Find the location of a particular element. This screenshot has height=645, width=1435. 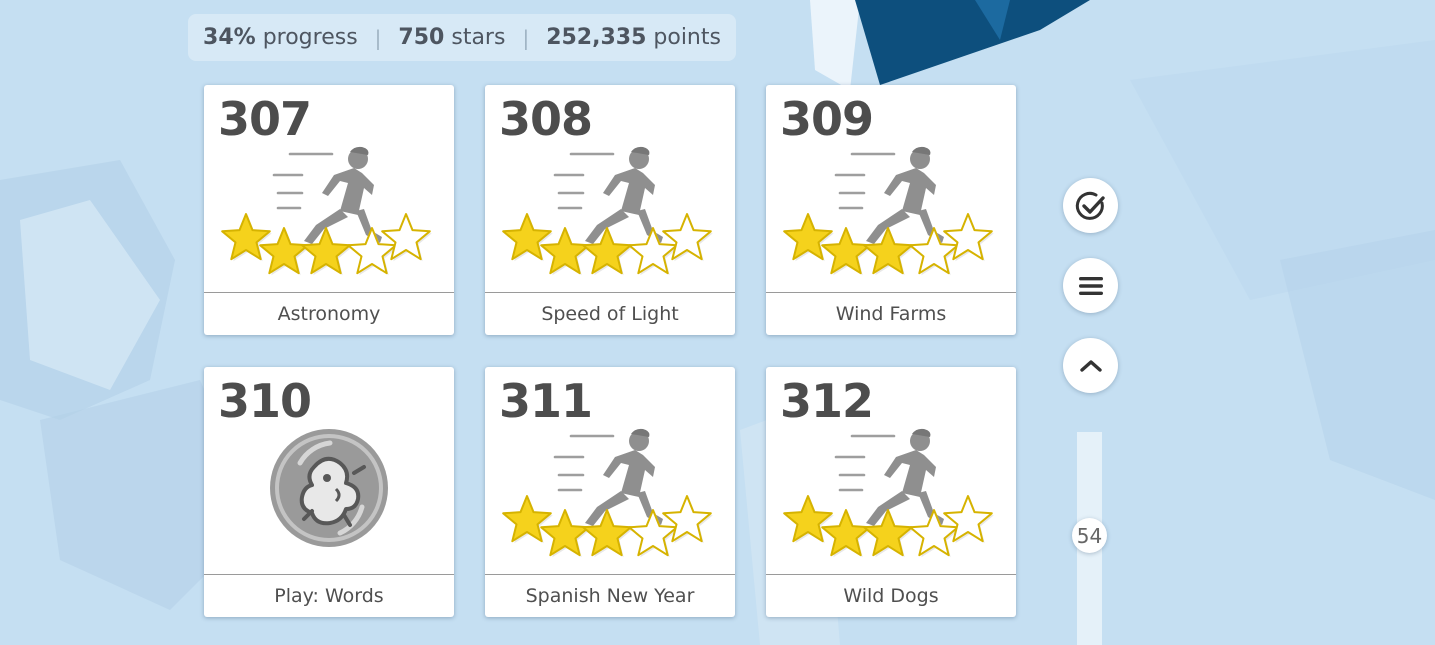

lesson-card: 307 Astronomy is located at coordinates (329, 210).